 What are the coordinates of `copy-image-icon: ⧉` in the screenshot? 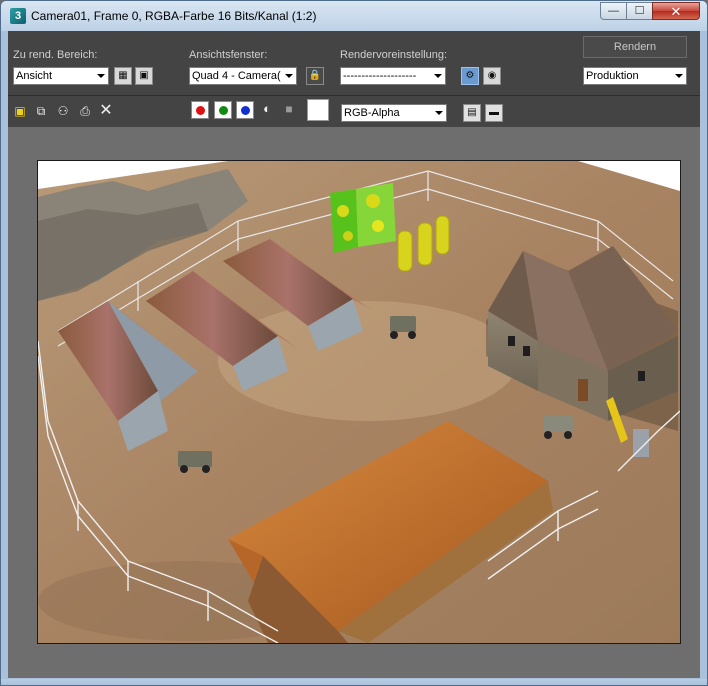 It's located at (41, 111).